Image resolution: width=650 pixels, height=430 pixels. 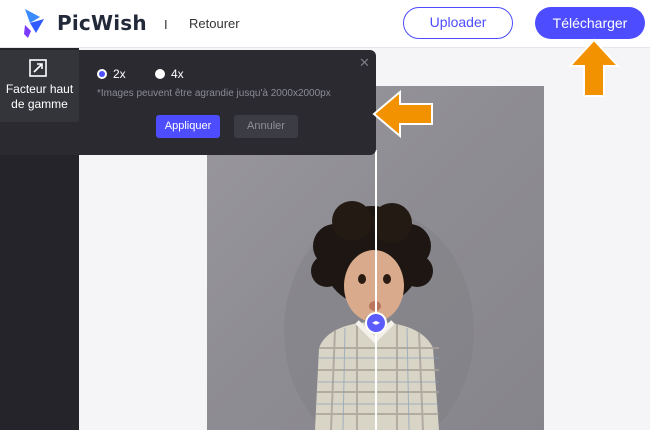 I want to click on apply-button: Appliquer, so click(x=188, y=126).